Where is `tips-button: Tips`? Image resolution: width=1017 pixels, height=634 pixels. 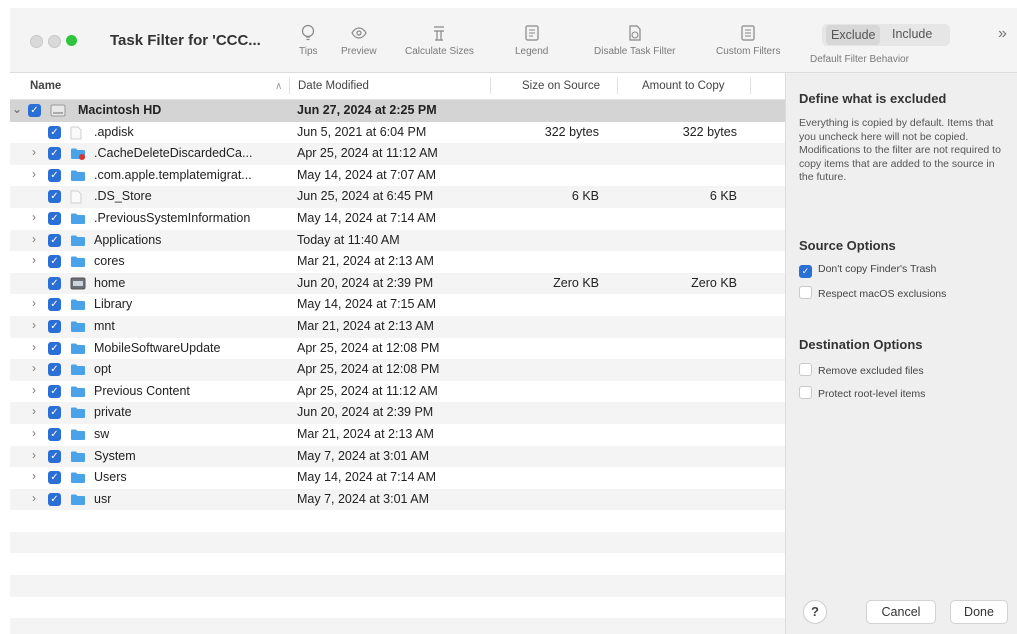 tips-button: Tips is located at coordinates (308, 40).